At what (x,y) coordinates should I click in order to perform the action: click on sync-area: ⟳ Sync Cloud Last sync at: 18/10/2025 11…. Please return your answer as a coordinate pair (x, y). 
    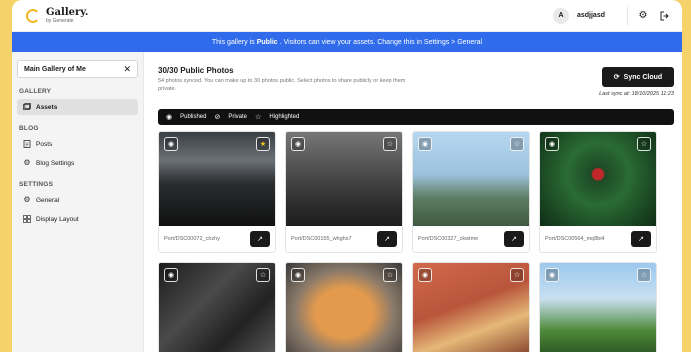
    Looking at the image, I should click on (636, 81).